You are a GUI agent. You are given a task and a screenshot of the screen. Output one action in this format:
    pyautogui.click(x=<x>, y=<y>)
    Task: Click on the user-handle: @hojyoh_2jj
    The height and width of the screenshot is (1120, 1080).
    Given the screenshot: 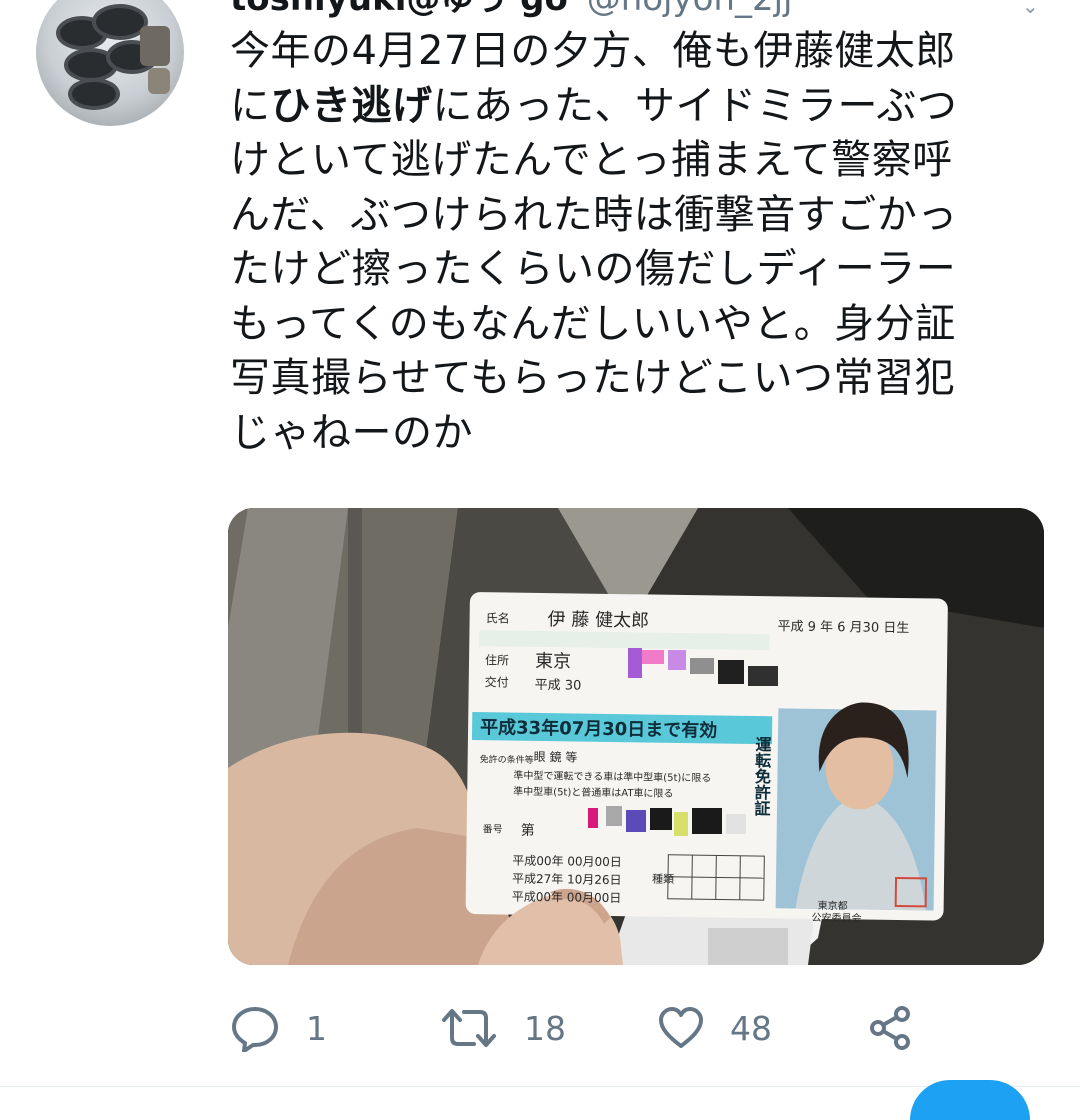 What is the action you would take?
    pyautogui.click(x=690, y=9)
    